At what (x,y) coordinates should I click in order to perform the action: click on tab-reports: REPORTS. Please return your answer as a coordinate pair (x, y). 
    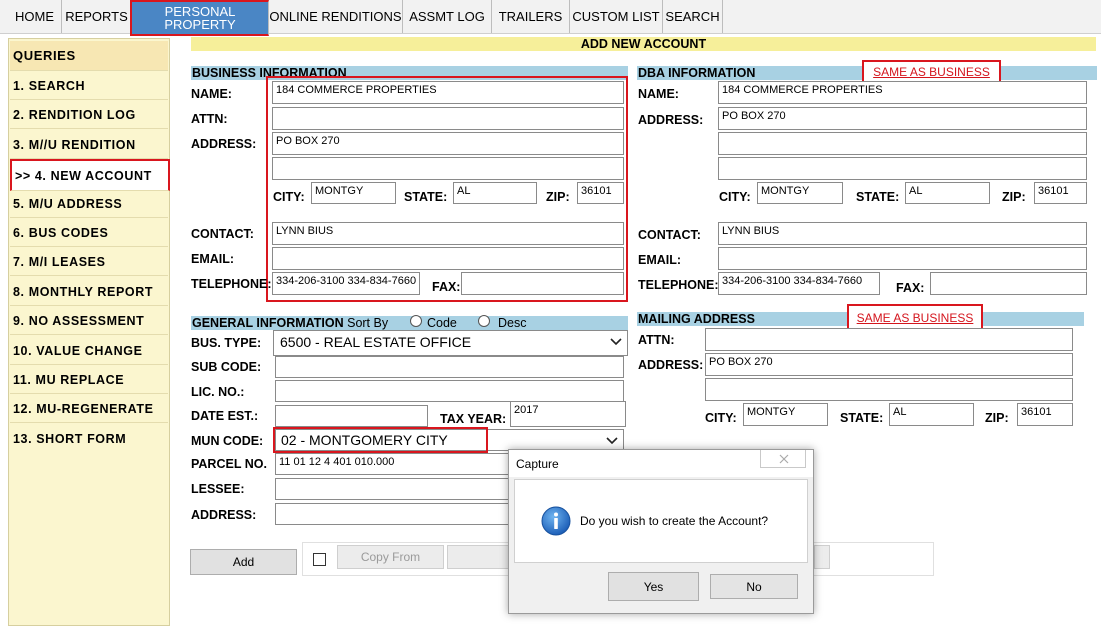
    Looking at the image, I should click on (97, 16).